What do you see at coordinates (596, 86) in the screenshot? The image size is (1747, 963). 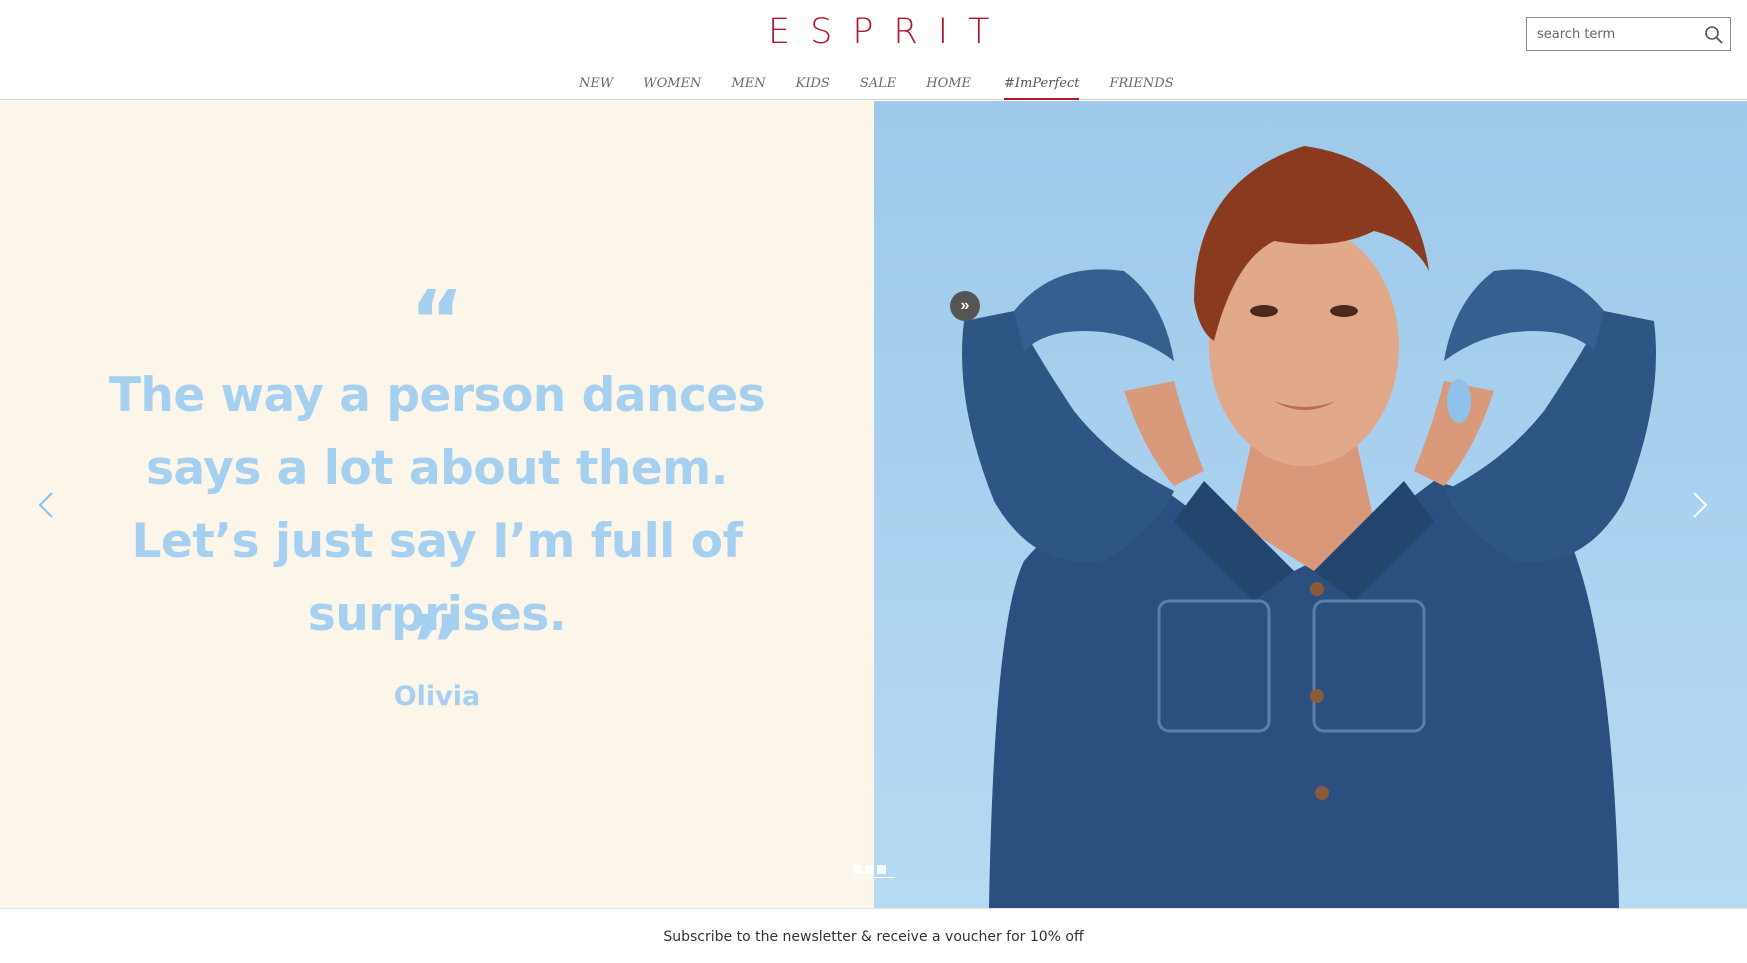 I see `nav-item-new: NEW` at bounding box center [596, 86].